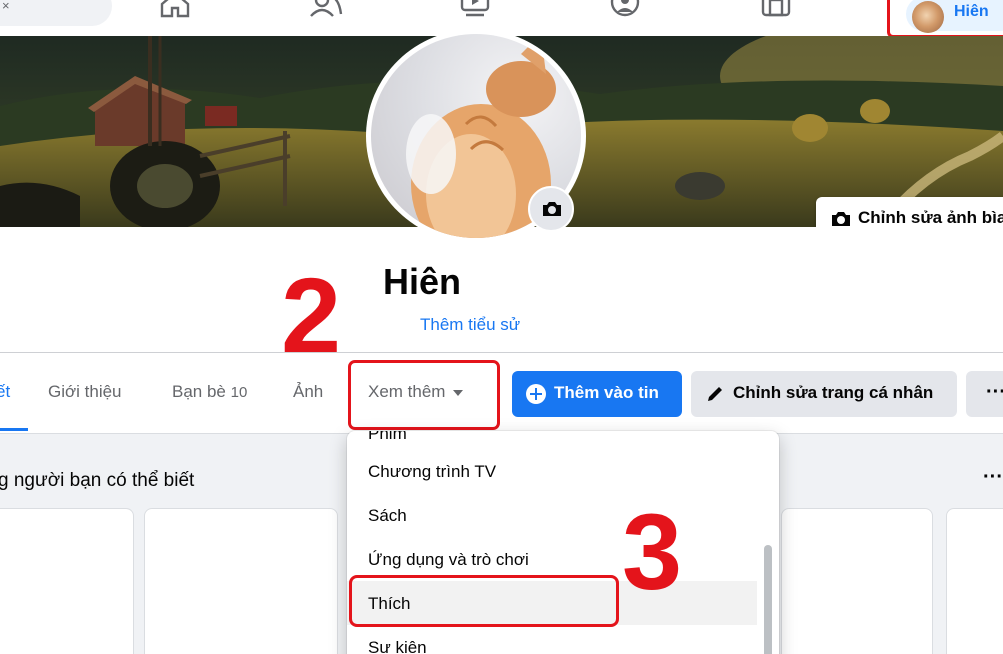 The width and height of the screenshot is (1003, 654). What do you see at coordinates (994, 392) in the screenshot?
I see `more-icon: ···` at bounding box center [994, 392].